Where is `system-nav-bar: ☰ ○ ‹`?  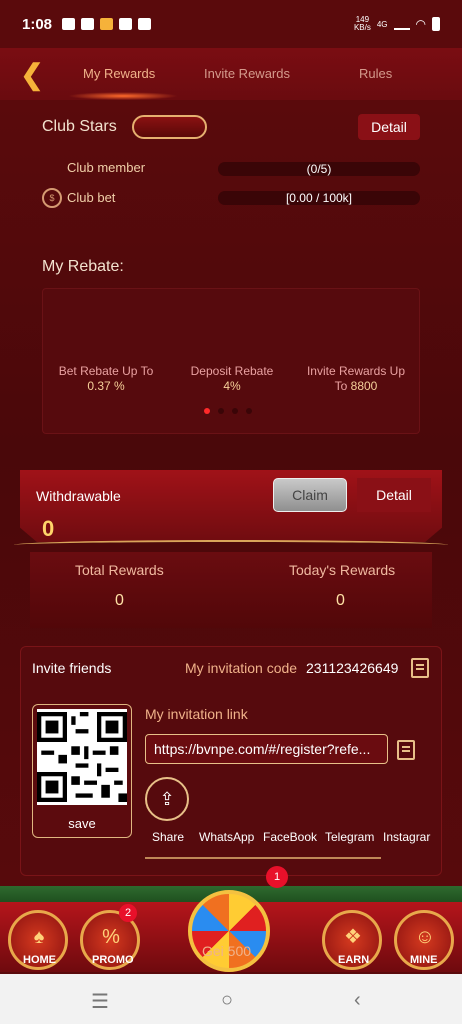 system-nav-bar: ☰ ○ ‹ is located at coordinates (231, 999).